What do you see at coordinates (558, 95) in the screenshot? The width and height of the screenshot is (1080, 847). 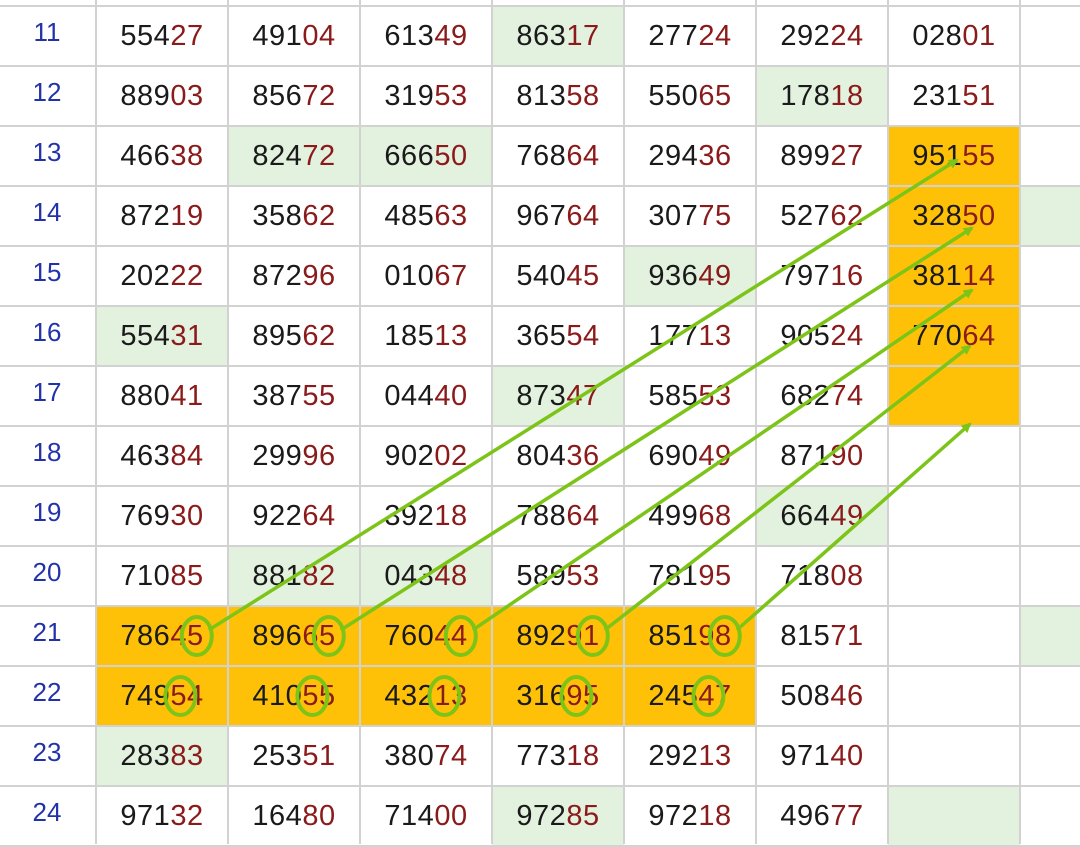 I see `table-cell: 813 58` at bounding box center [558, 95].